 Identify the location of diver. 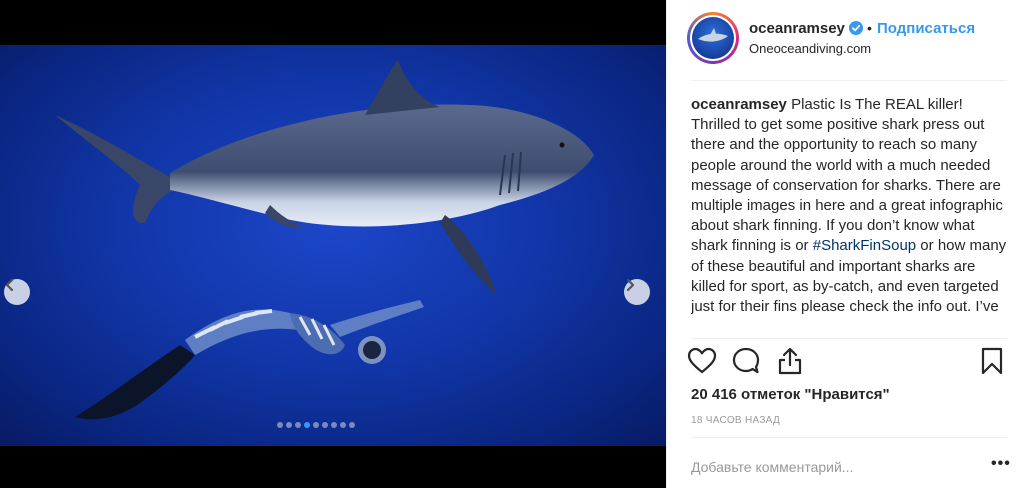
(249, 360).